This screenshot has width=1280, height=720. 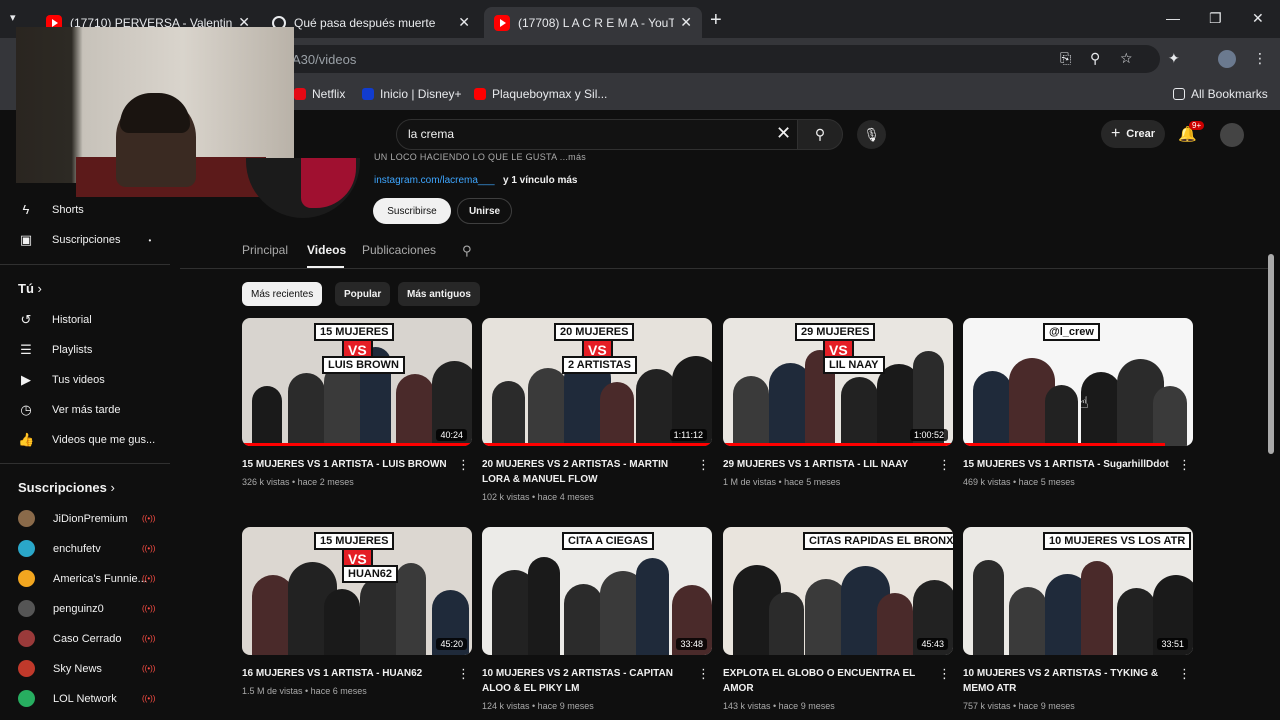 I want to click on video-thumbnail: 20 MUJERES VS 2 ARTISTAS 1:11:12, so click(x=597, y=382).